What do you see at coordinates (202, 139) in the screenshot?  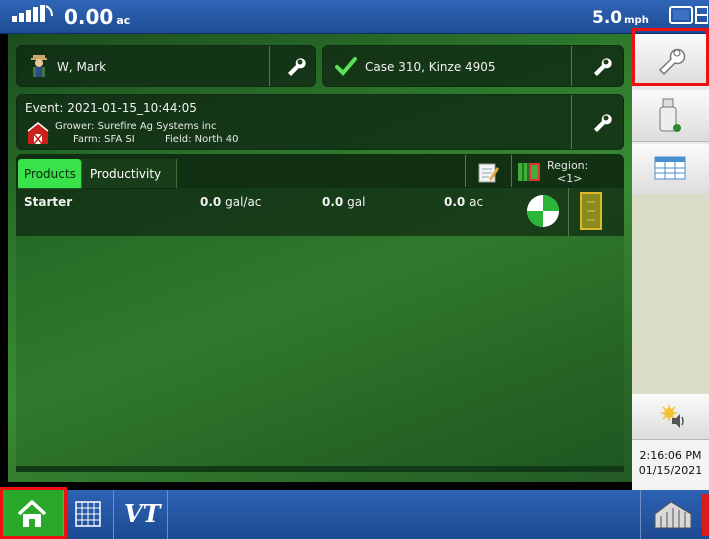 I see `field-name: Field: North 40` at bounding box center [202, 139].